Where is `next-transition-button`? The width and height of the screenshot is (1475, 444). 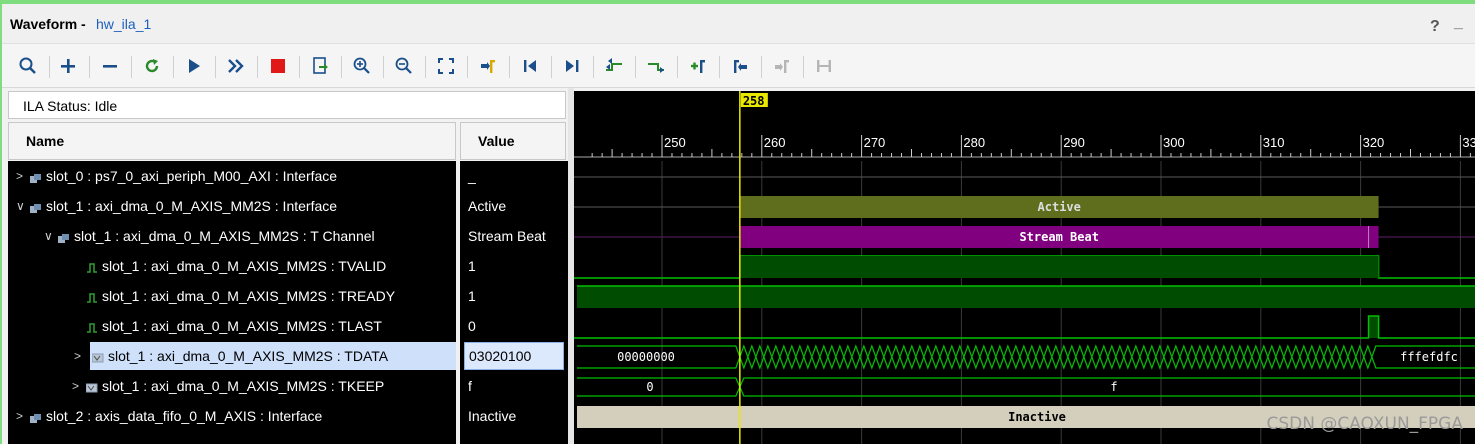
next-transition-button is located at coordinates (656, 66).